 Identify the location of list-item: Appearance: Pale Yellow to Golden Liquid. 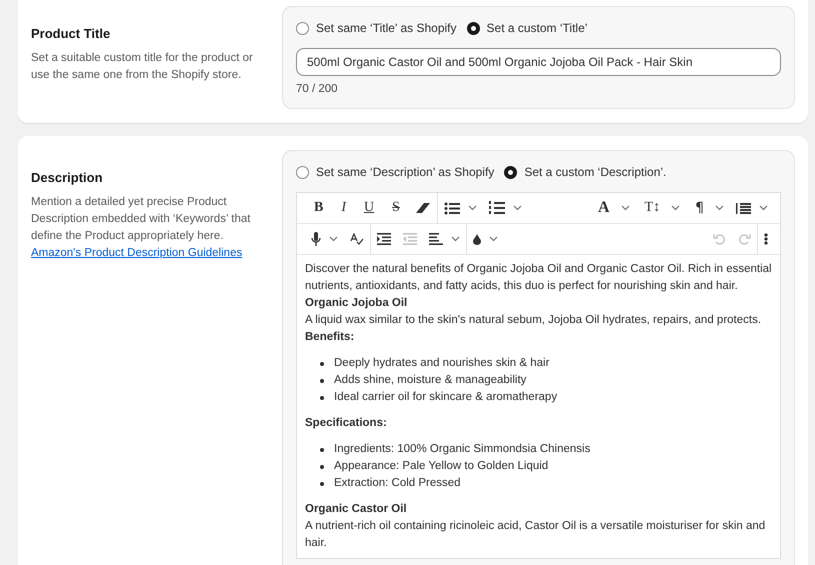
(441, 466).